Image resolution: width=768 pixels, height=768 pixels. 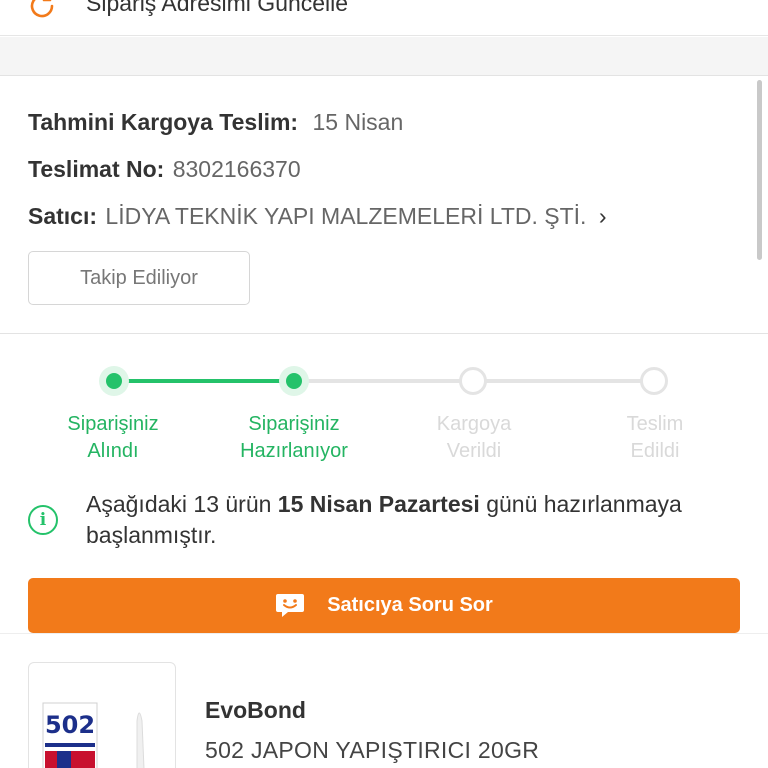 I want to click on step-label-line: Alındı, so click(x=113, y=451).